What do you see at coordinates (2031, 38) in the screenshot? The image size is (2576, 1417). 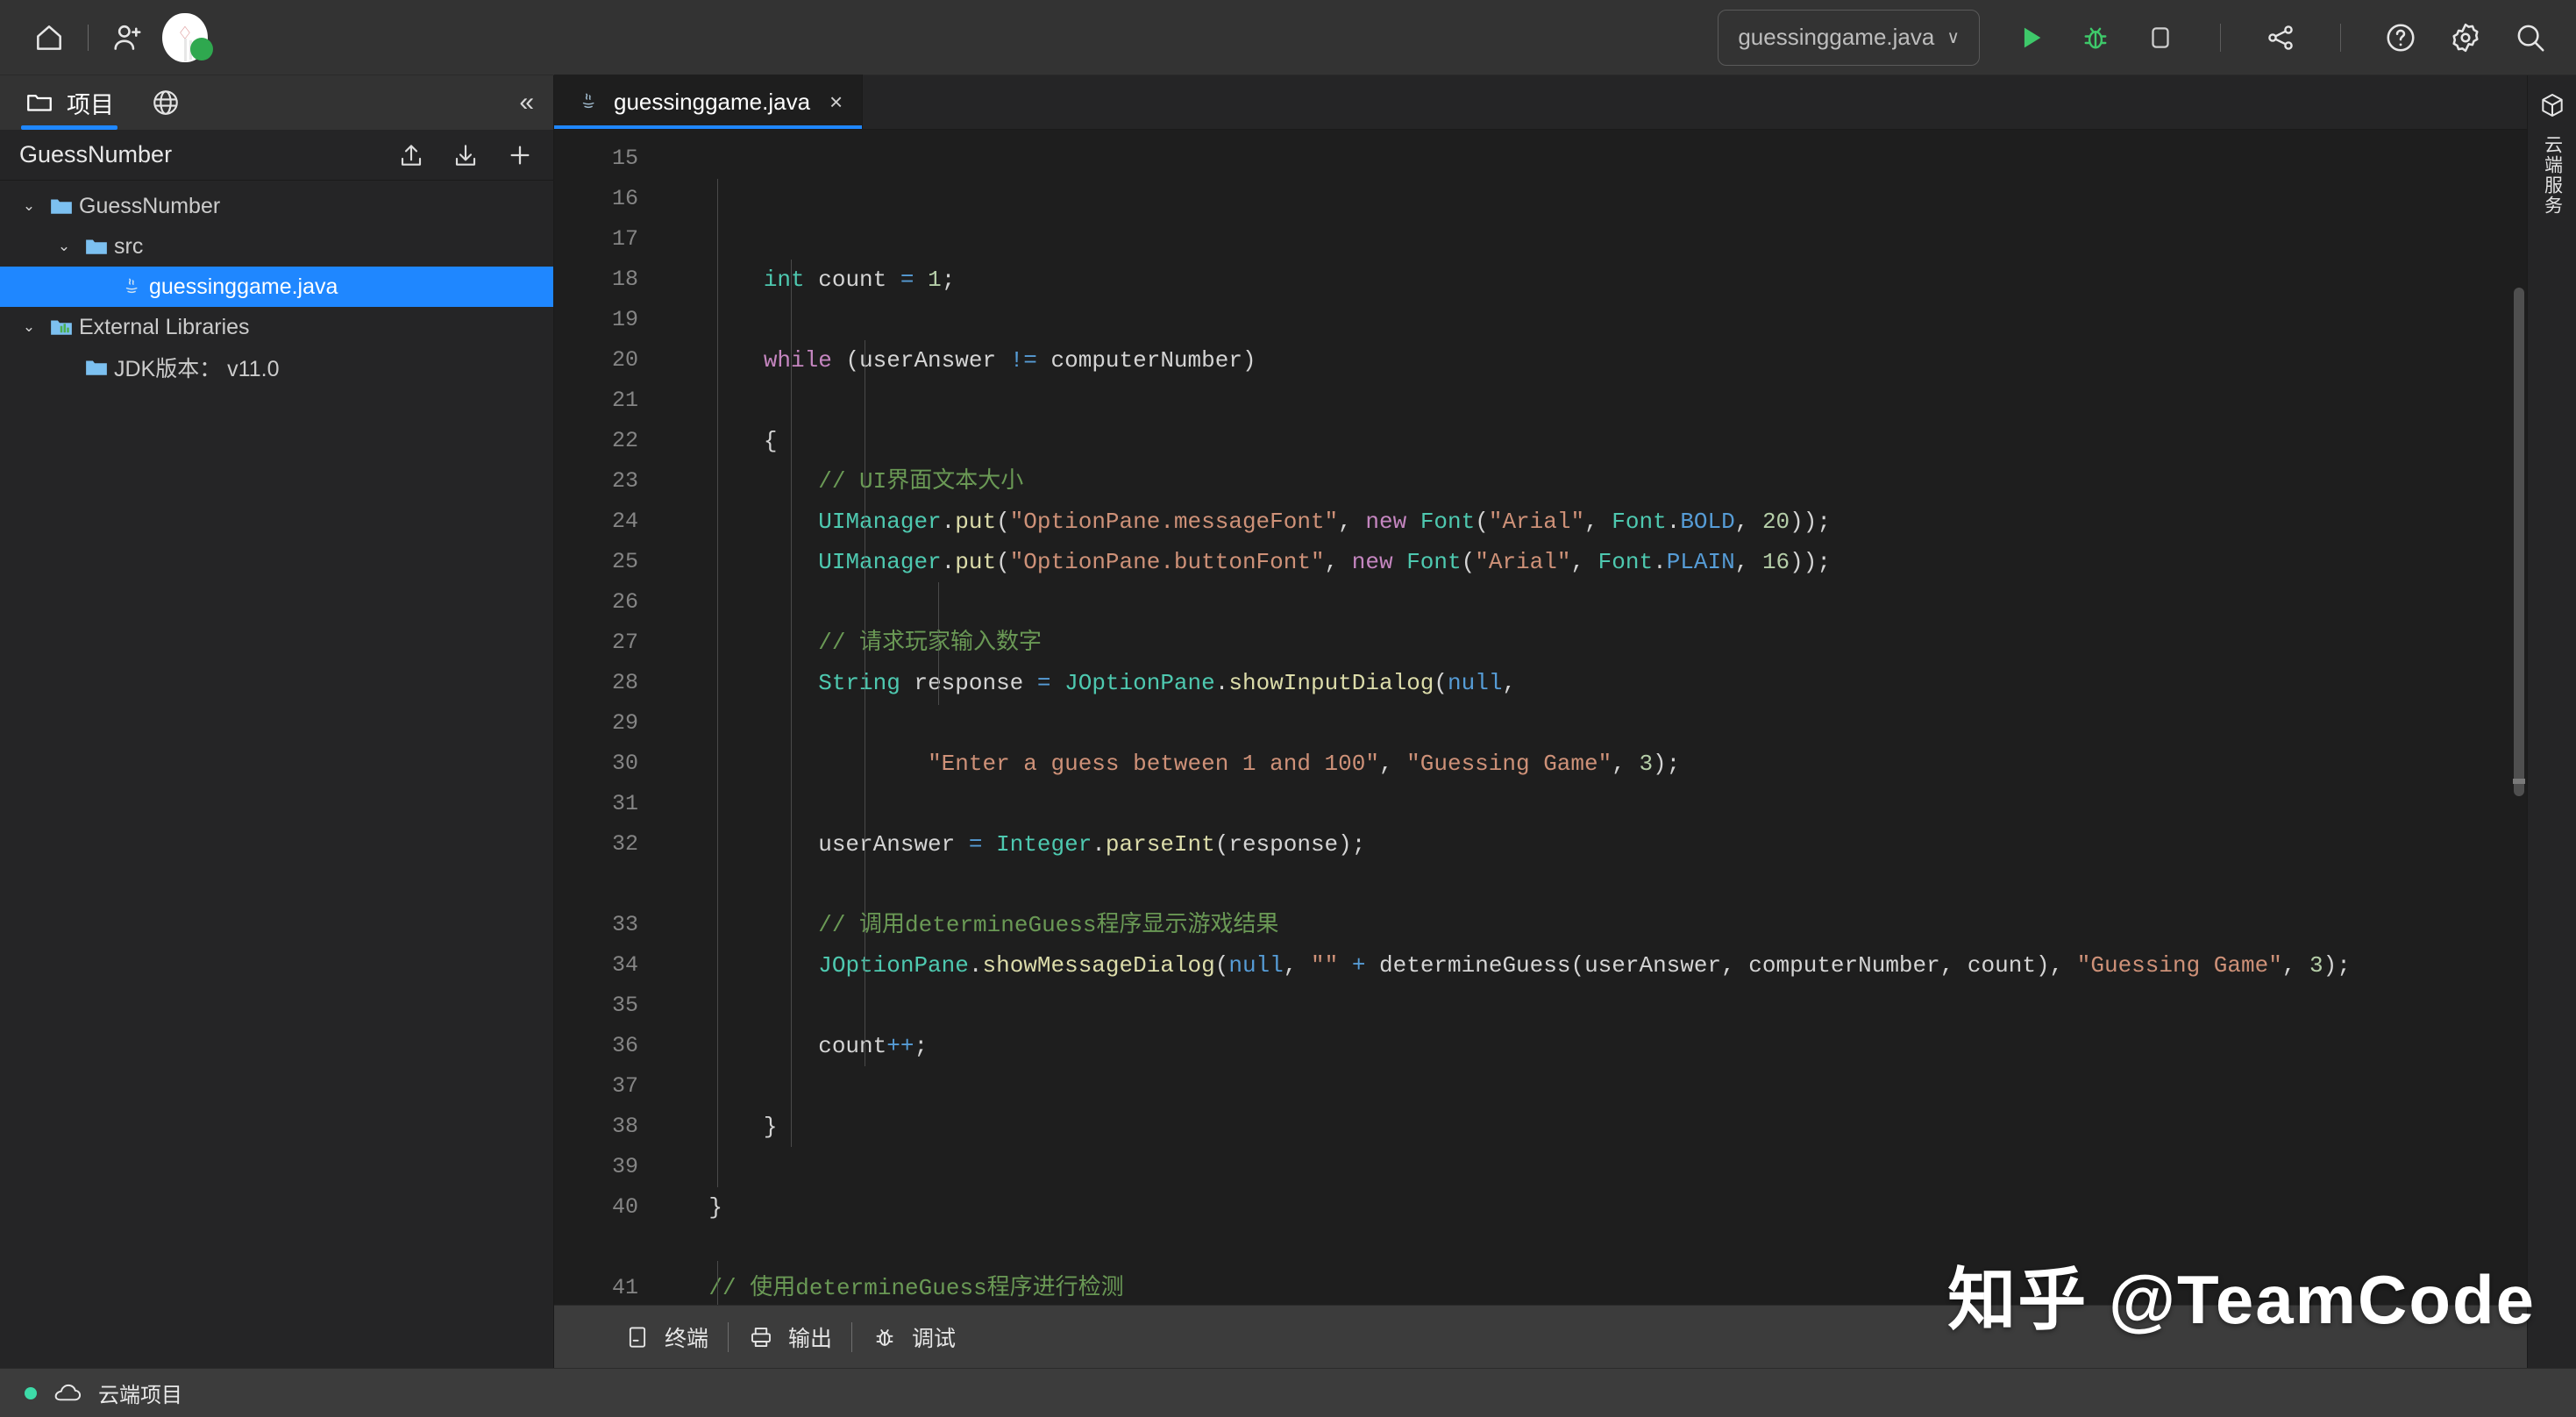 I see `run-icon` at bounding box center [2031, 38].